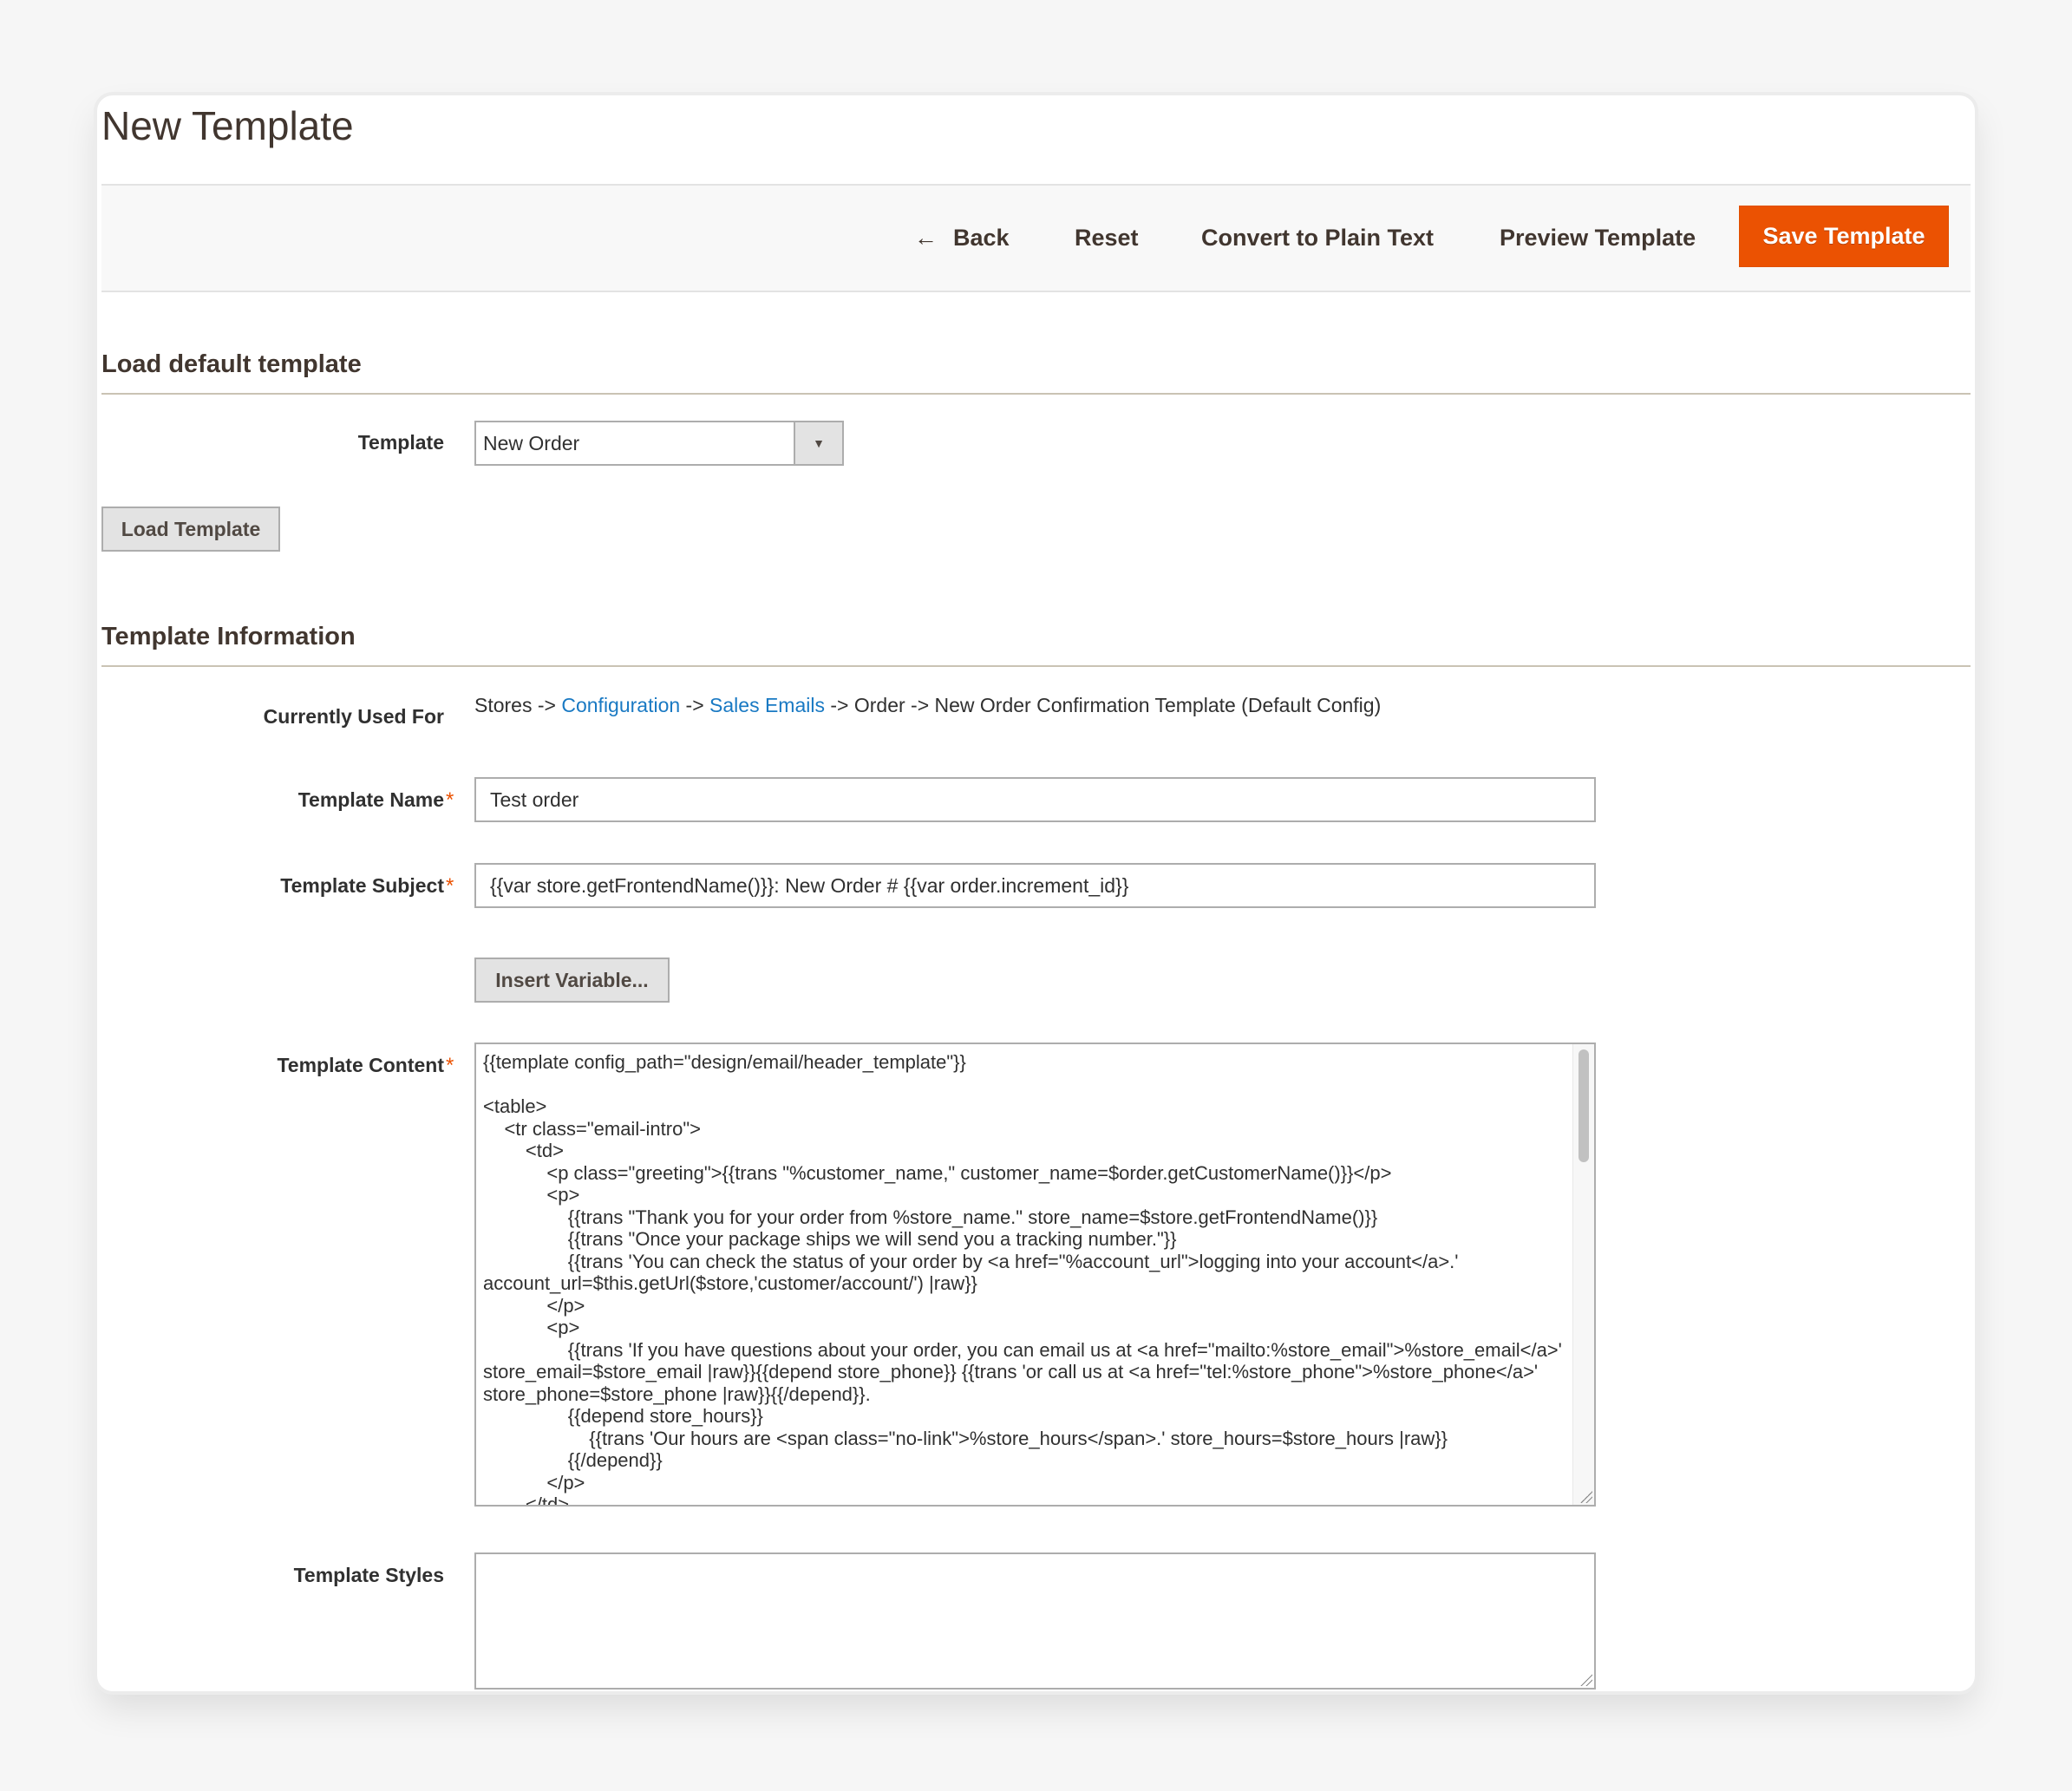 The height and width of the screenshot is (1791, 2072). What do you see at coordinates (1584, 1106) in the screenshot?
I see `scrollbar-thumb` at bounding box center [1584, 1106].